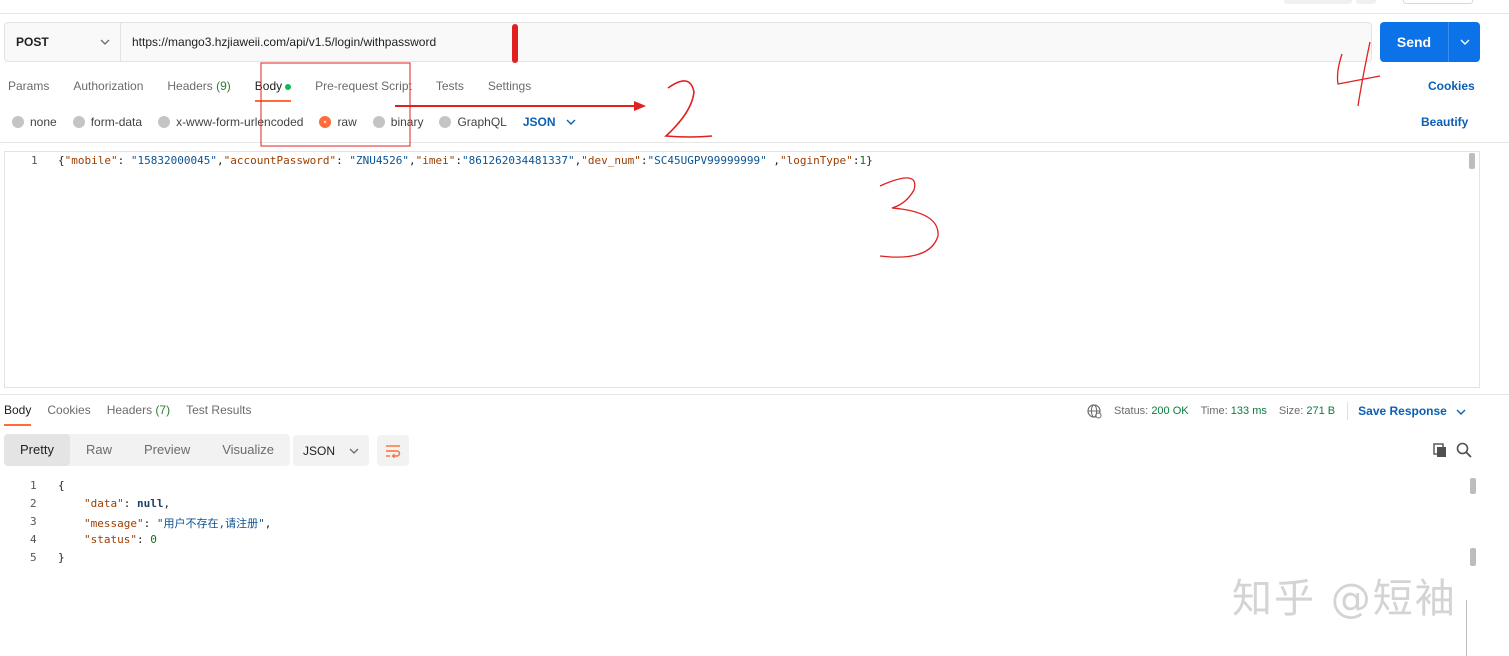 Image resolution: width=1509 pixels, height=656 pixels. Describe the element at coordinates (127, 503) in the screenshot. I see `code-line: "data": null,` at that location.